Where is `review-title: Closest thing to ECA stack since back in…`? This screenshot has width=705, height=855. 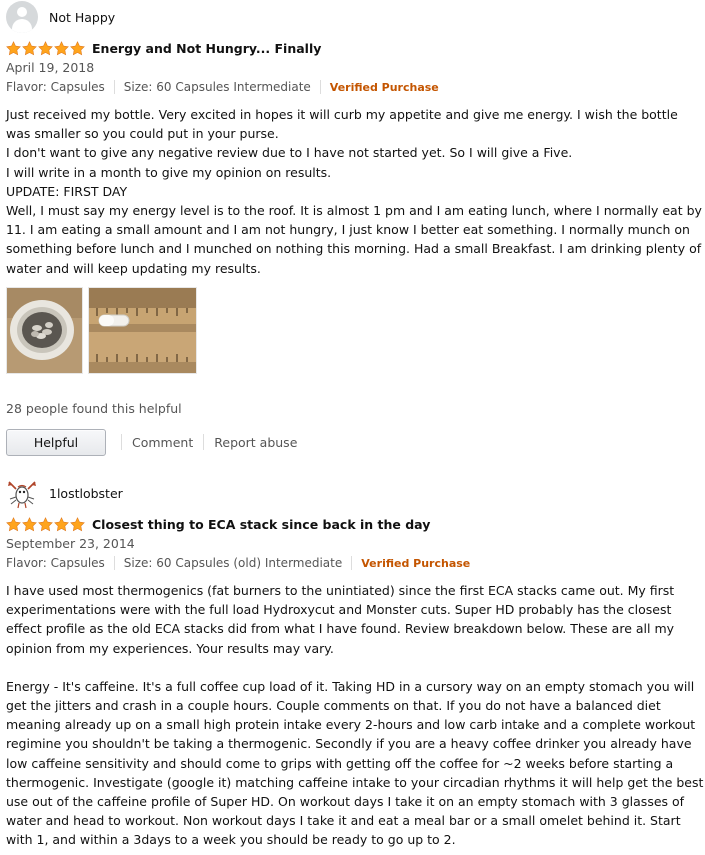
review-title: Closest thing to ECA stack since back in… is located at coordinates (261, 524).